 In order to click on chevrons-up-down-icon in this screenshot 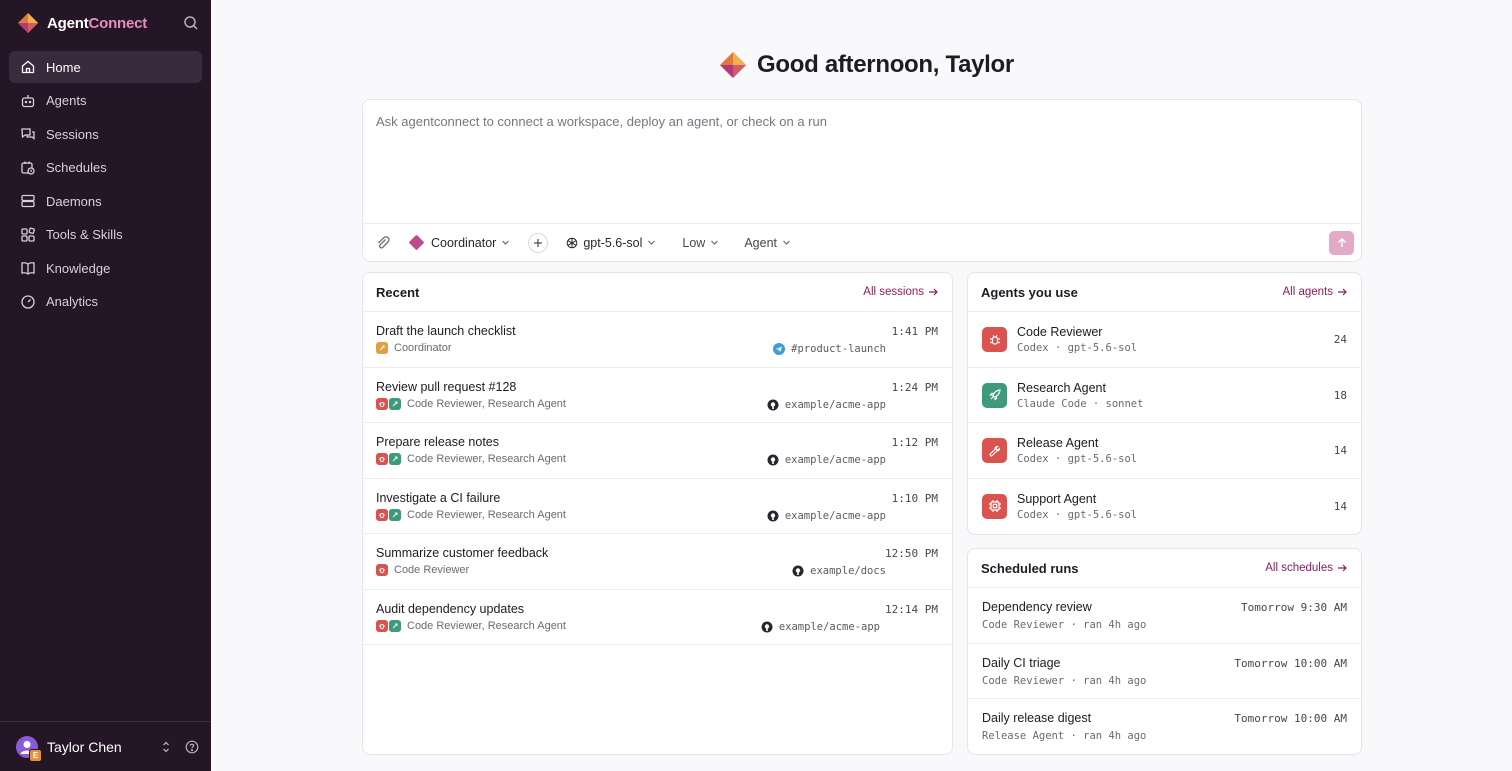, I will do `click(166, 747)`.